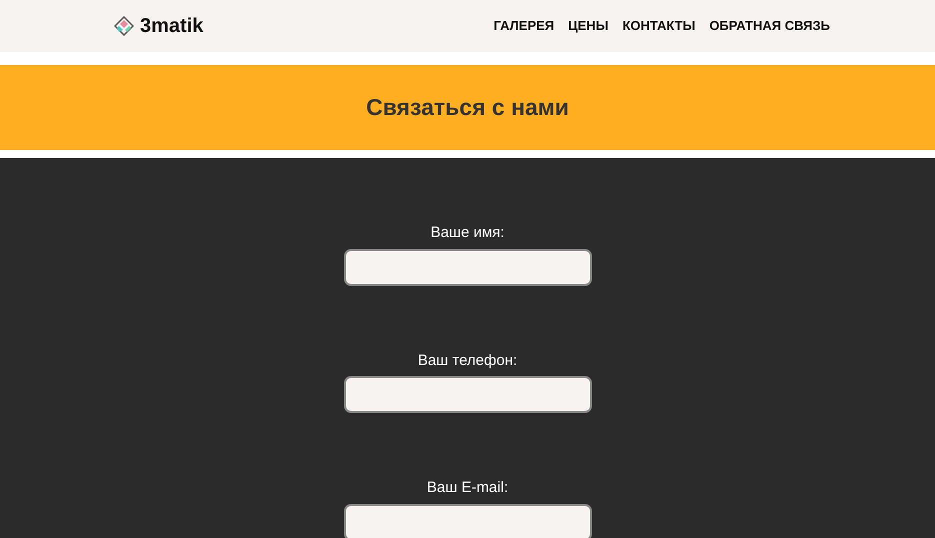 This screenshot has width=935, height=538. What do you see at coordinates (467, 233) in the screenshot?
I see `field-label: Ваше имя:` at bounding box center [467, 233].